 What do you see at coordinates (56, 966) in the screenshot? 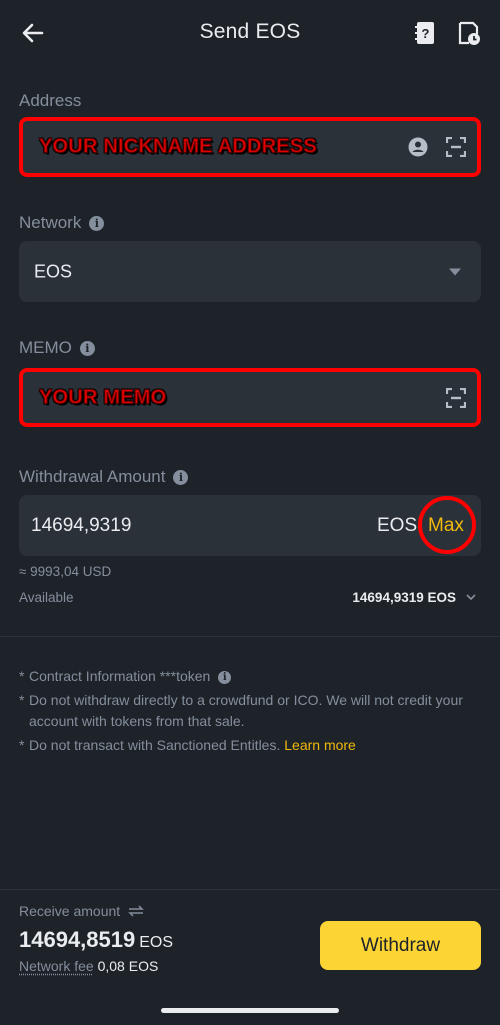
I see `network-fee-label: Network fee` at bounding box center [56, 966].